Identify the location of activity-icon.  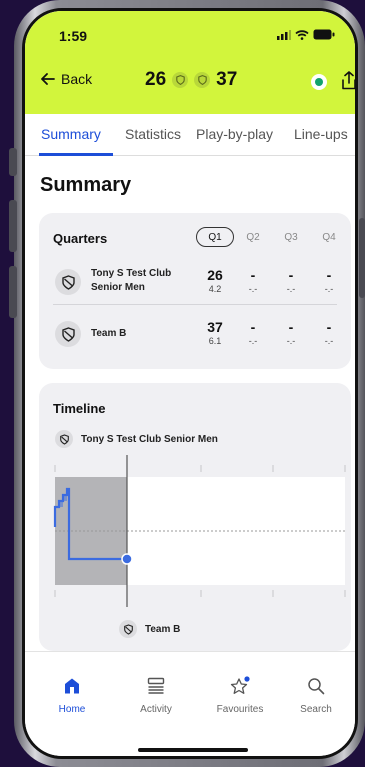
(156, 686).